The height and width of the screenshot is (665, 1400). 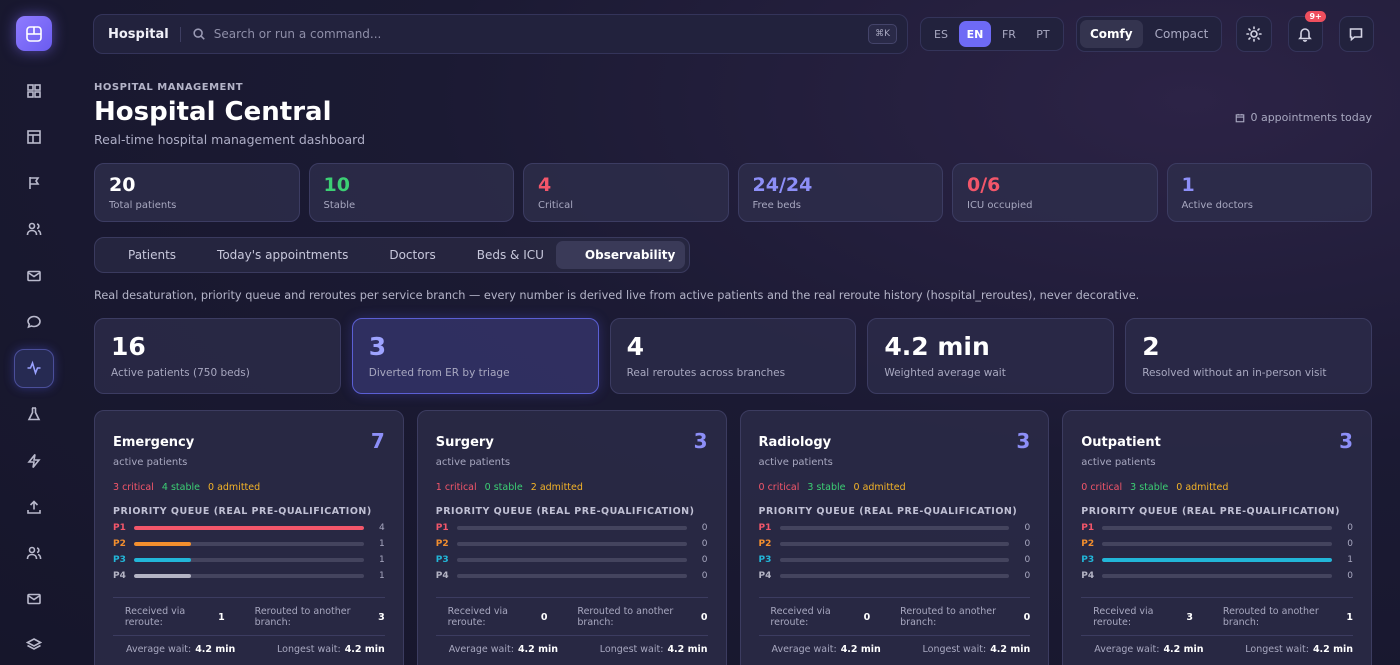 What do you see at coordinates (34, 229) in the screenshot?
I see `sidebar-item-users` at bounding box center [34, 229].